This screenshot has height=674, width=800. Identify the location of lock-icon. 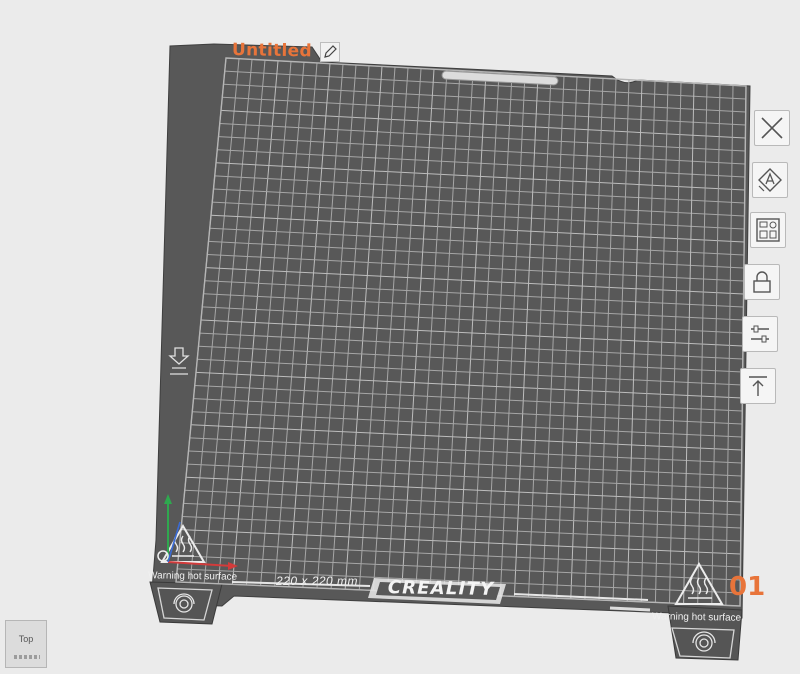
(762, 282).